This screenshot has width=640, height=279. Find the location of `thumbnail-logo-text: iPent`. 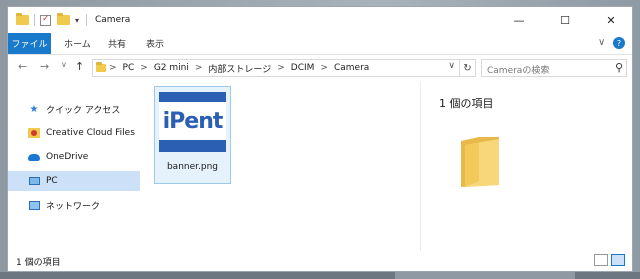

thumbnail-logo-text: iPent is located at coordinates (193, 121).